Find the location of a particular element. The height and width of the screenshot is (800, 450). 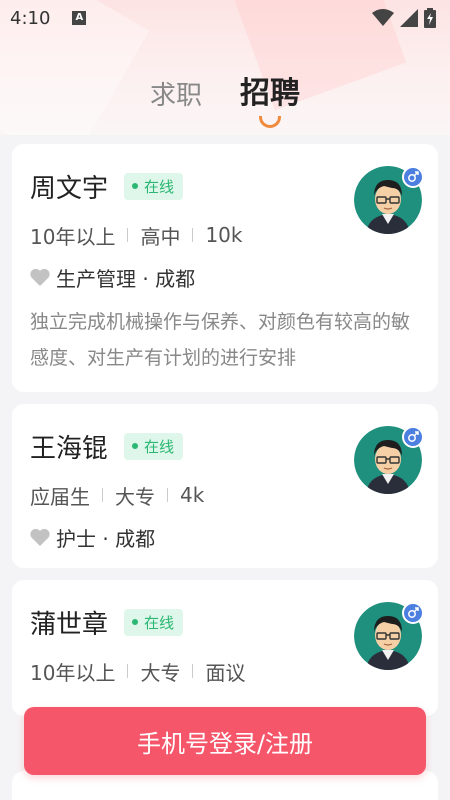

wifi-icon is located at coordinates (383, 17).